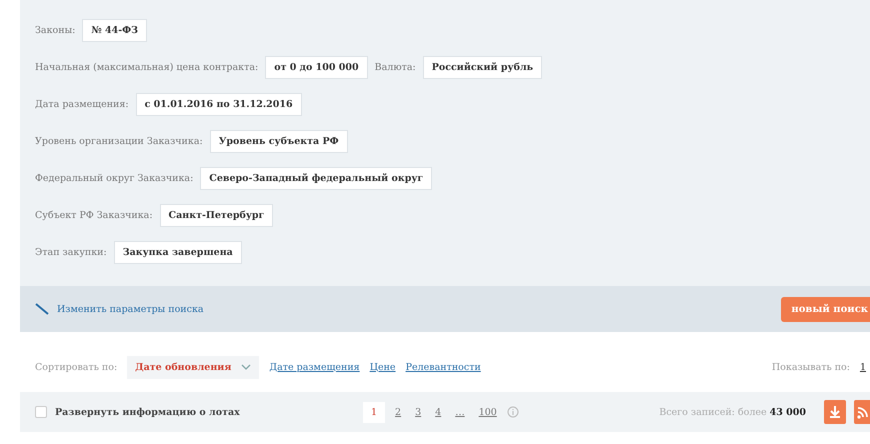  What do you see at coordinates (314, 367) in the screenshot?
I see `sort-option-link: Дате размещения` at bounding box center [314, 367].